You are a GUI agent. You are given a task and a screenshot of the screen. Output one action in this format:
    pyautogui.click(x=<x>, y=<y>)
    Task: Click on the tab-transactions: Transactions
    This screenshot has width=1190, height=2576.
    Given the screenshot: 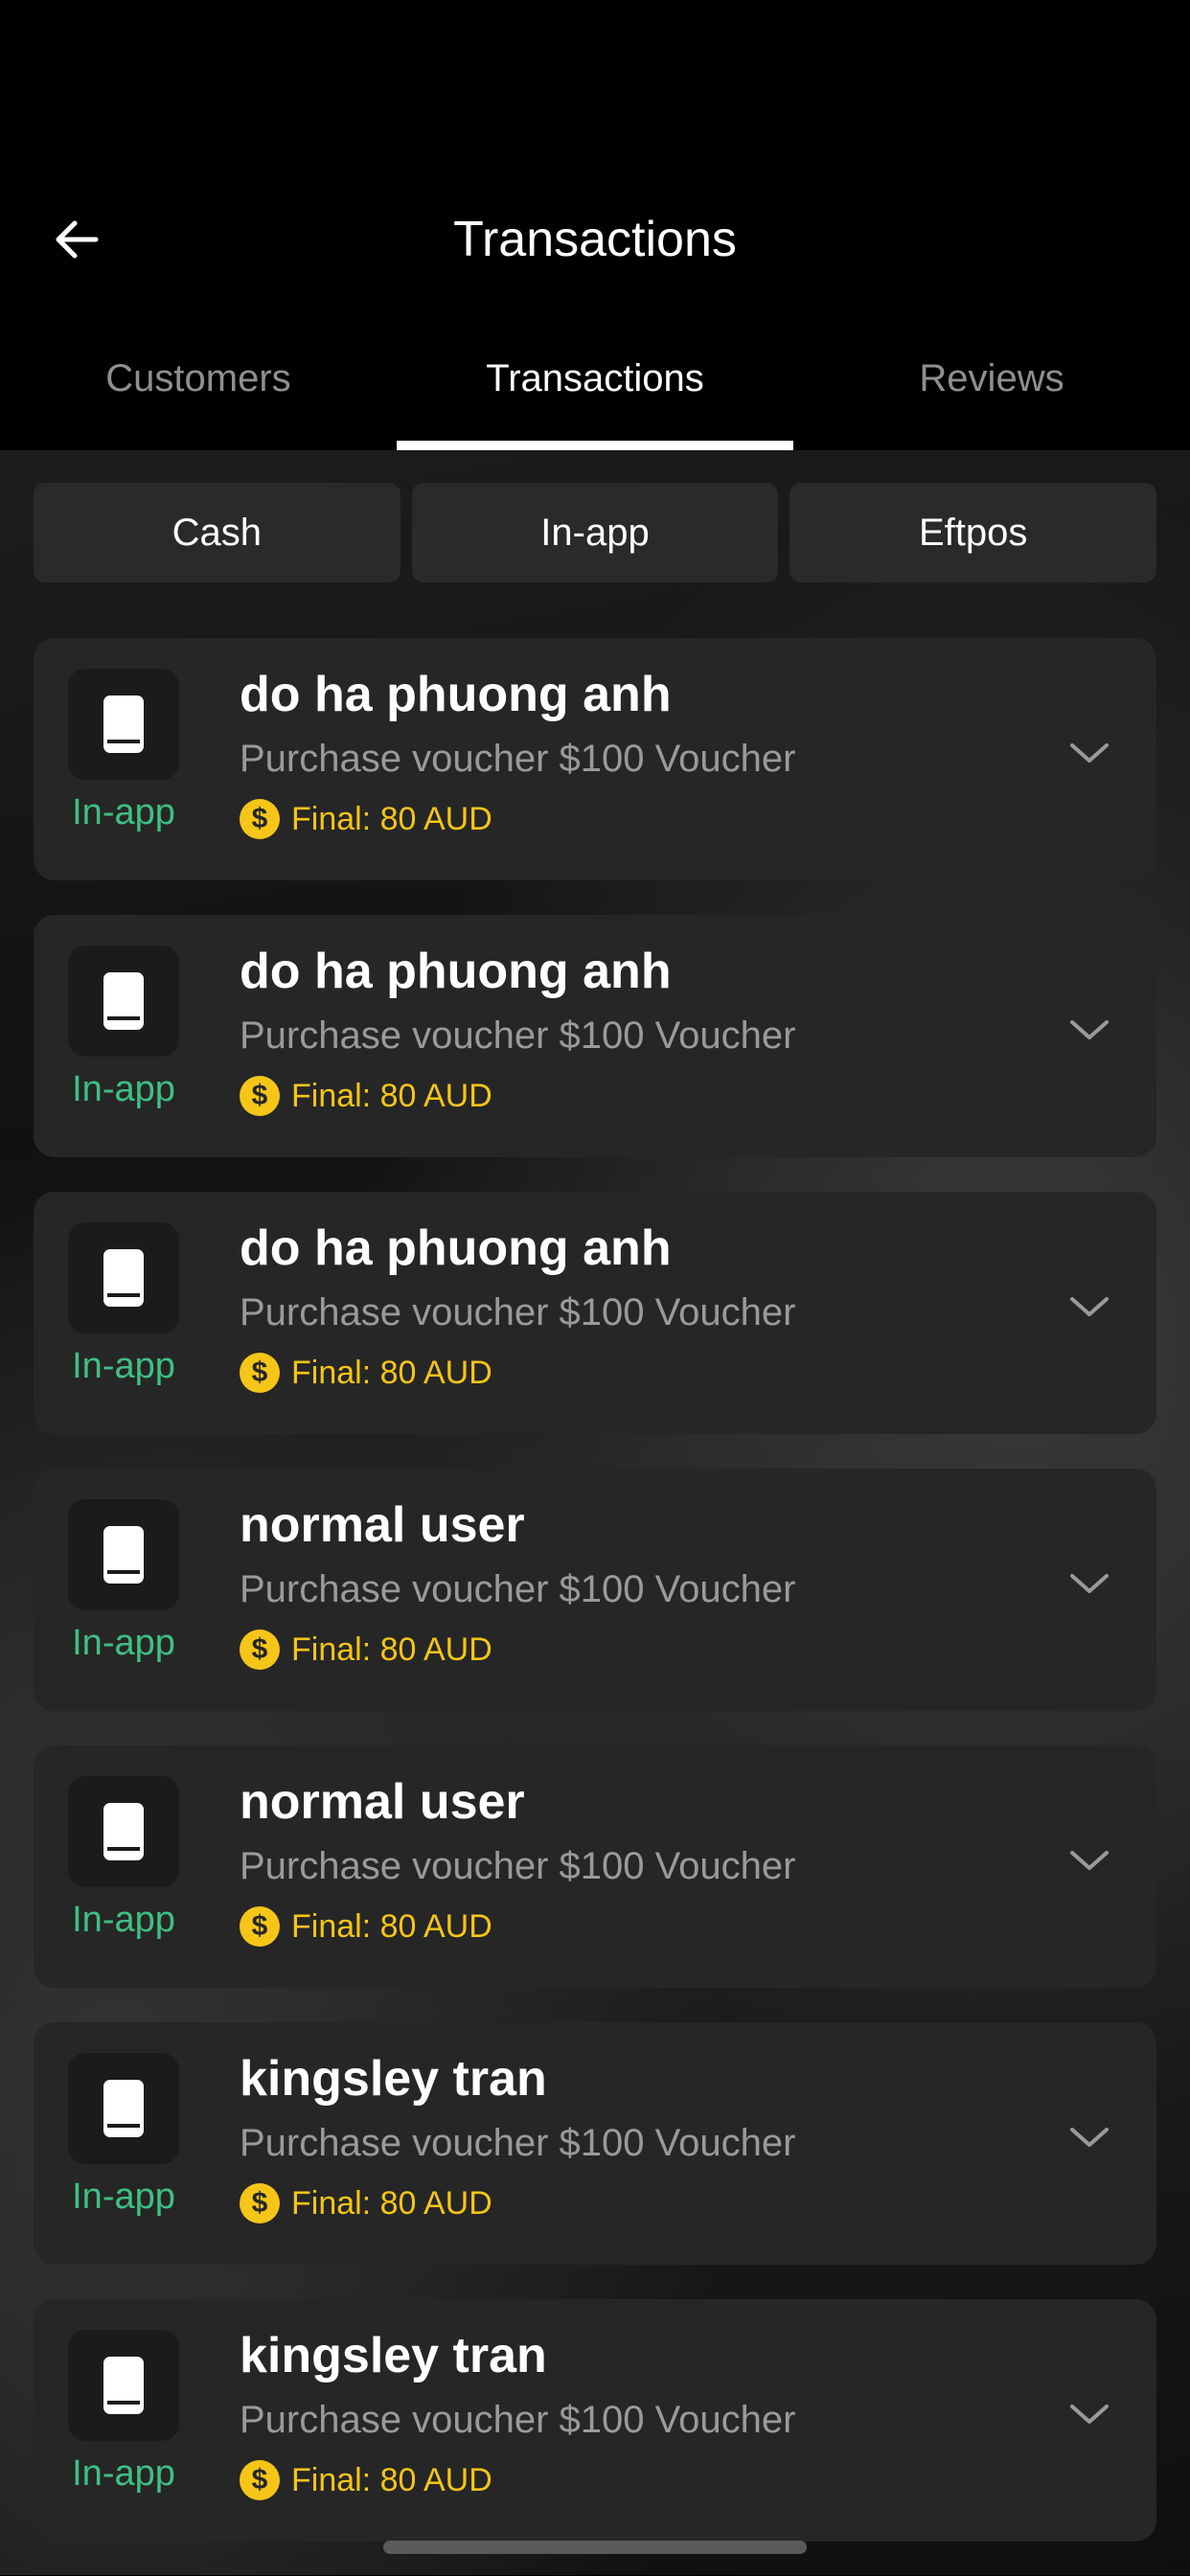 What is the action you would take?
    pyautogui.click(x=595, y=395)
    